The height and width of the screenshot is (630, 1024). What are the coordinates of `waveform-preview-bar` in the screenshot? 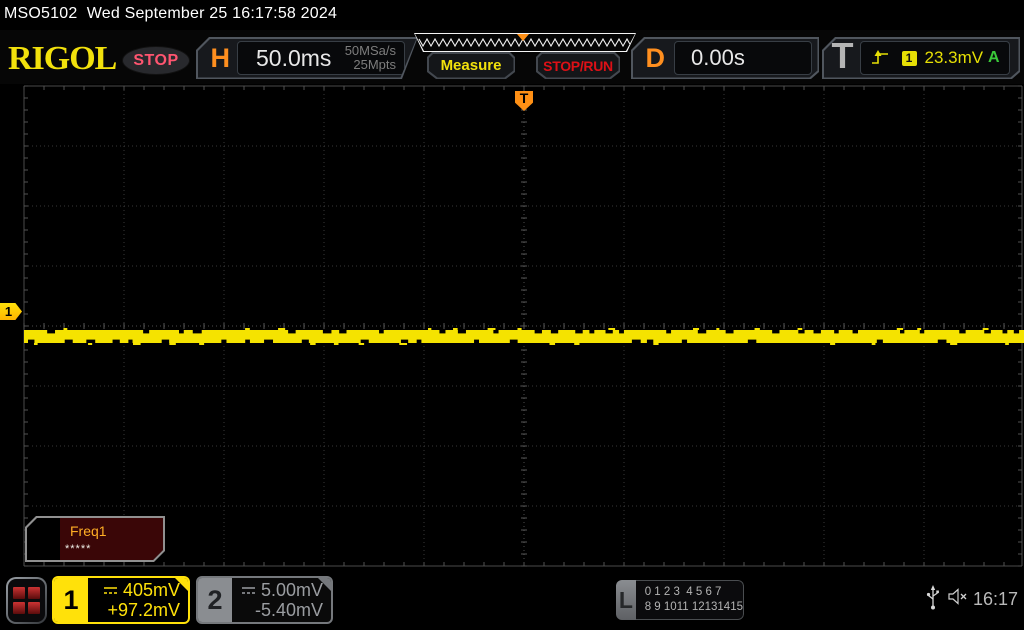 It's located at (525, 42).